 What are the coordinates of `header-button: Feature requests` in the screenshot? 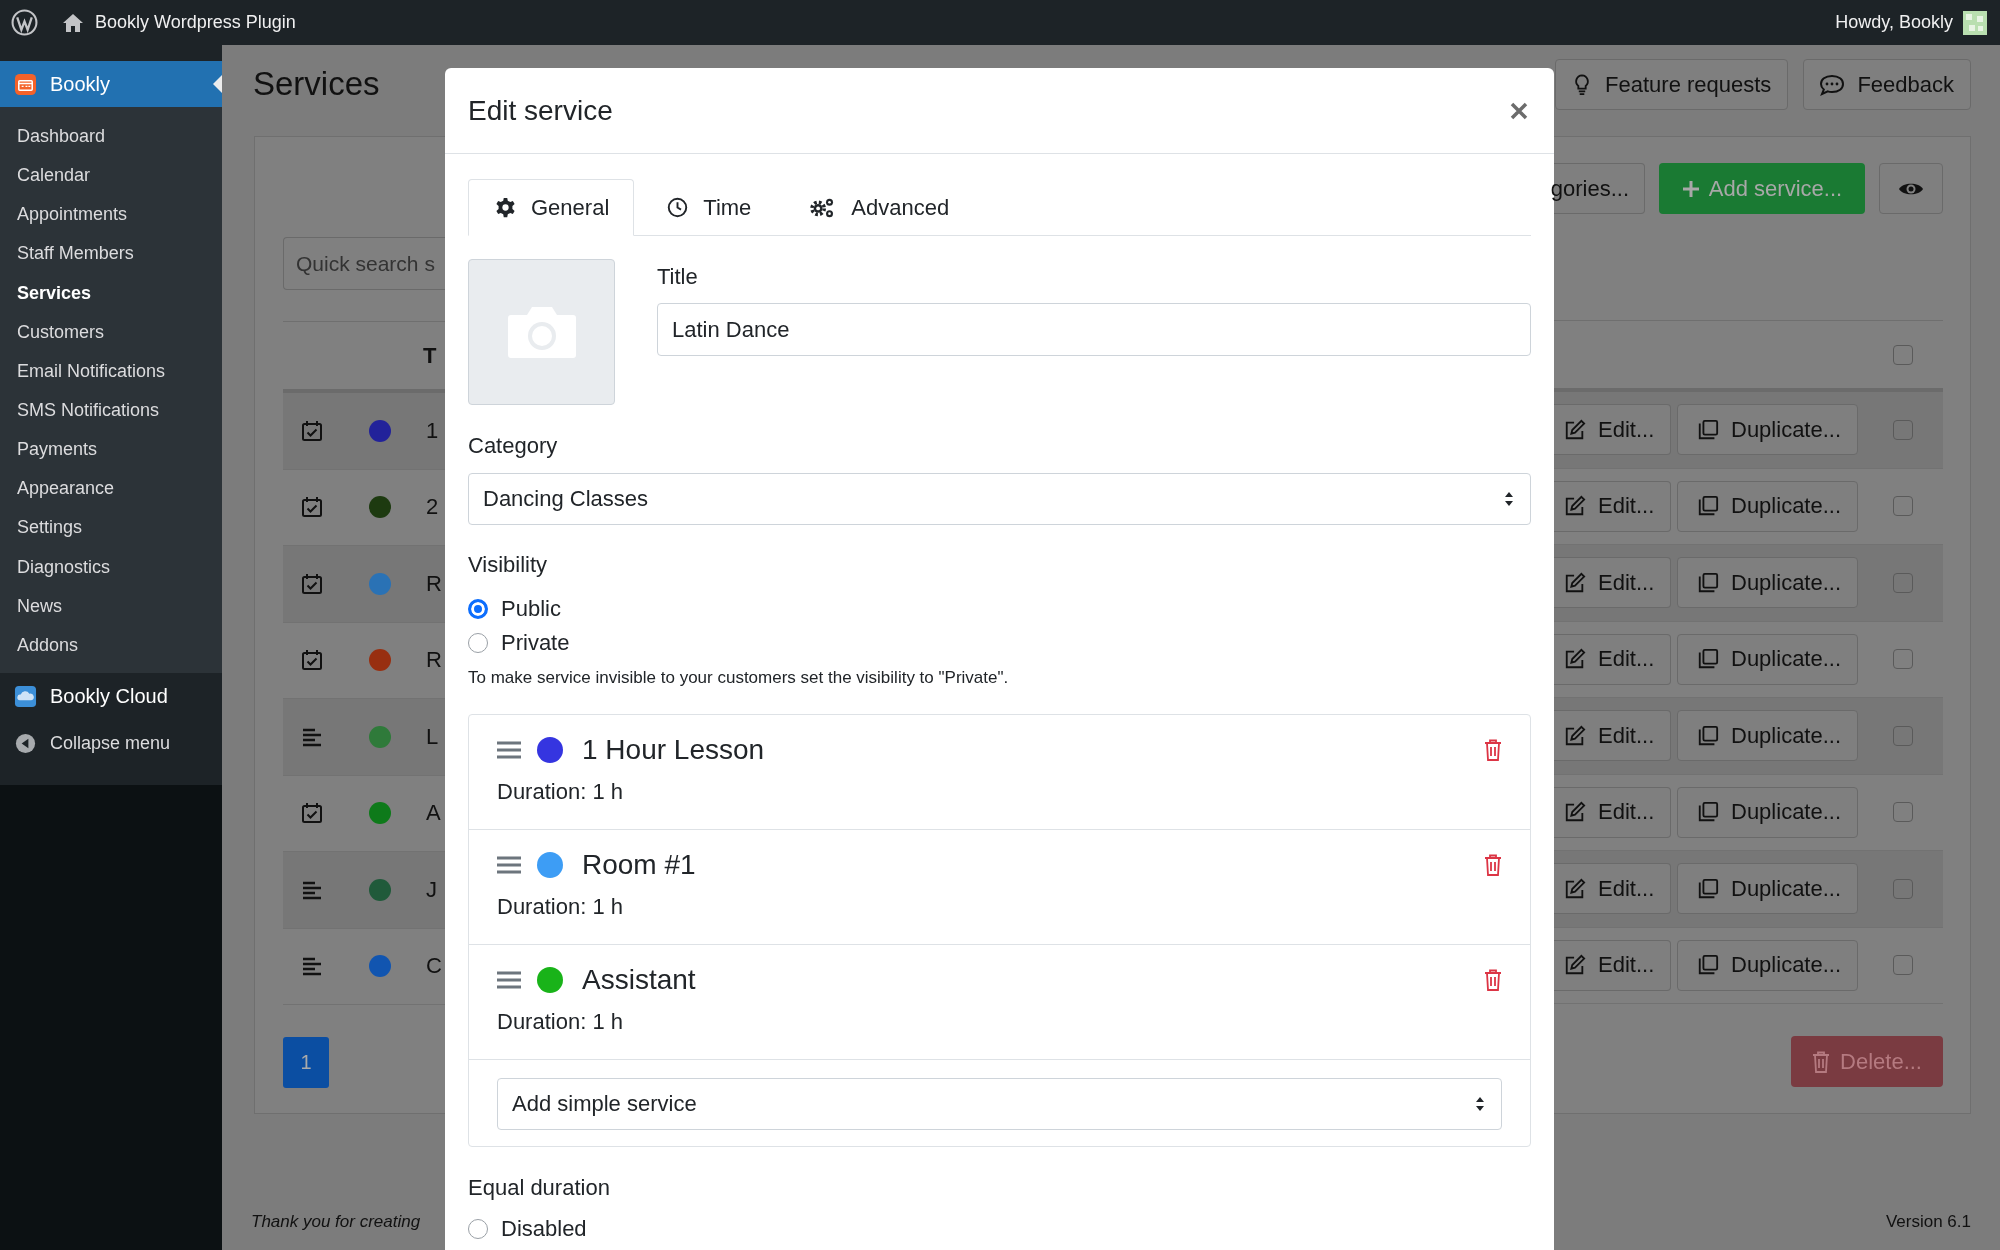 It's located at (1672, 84).